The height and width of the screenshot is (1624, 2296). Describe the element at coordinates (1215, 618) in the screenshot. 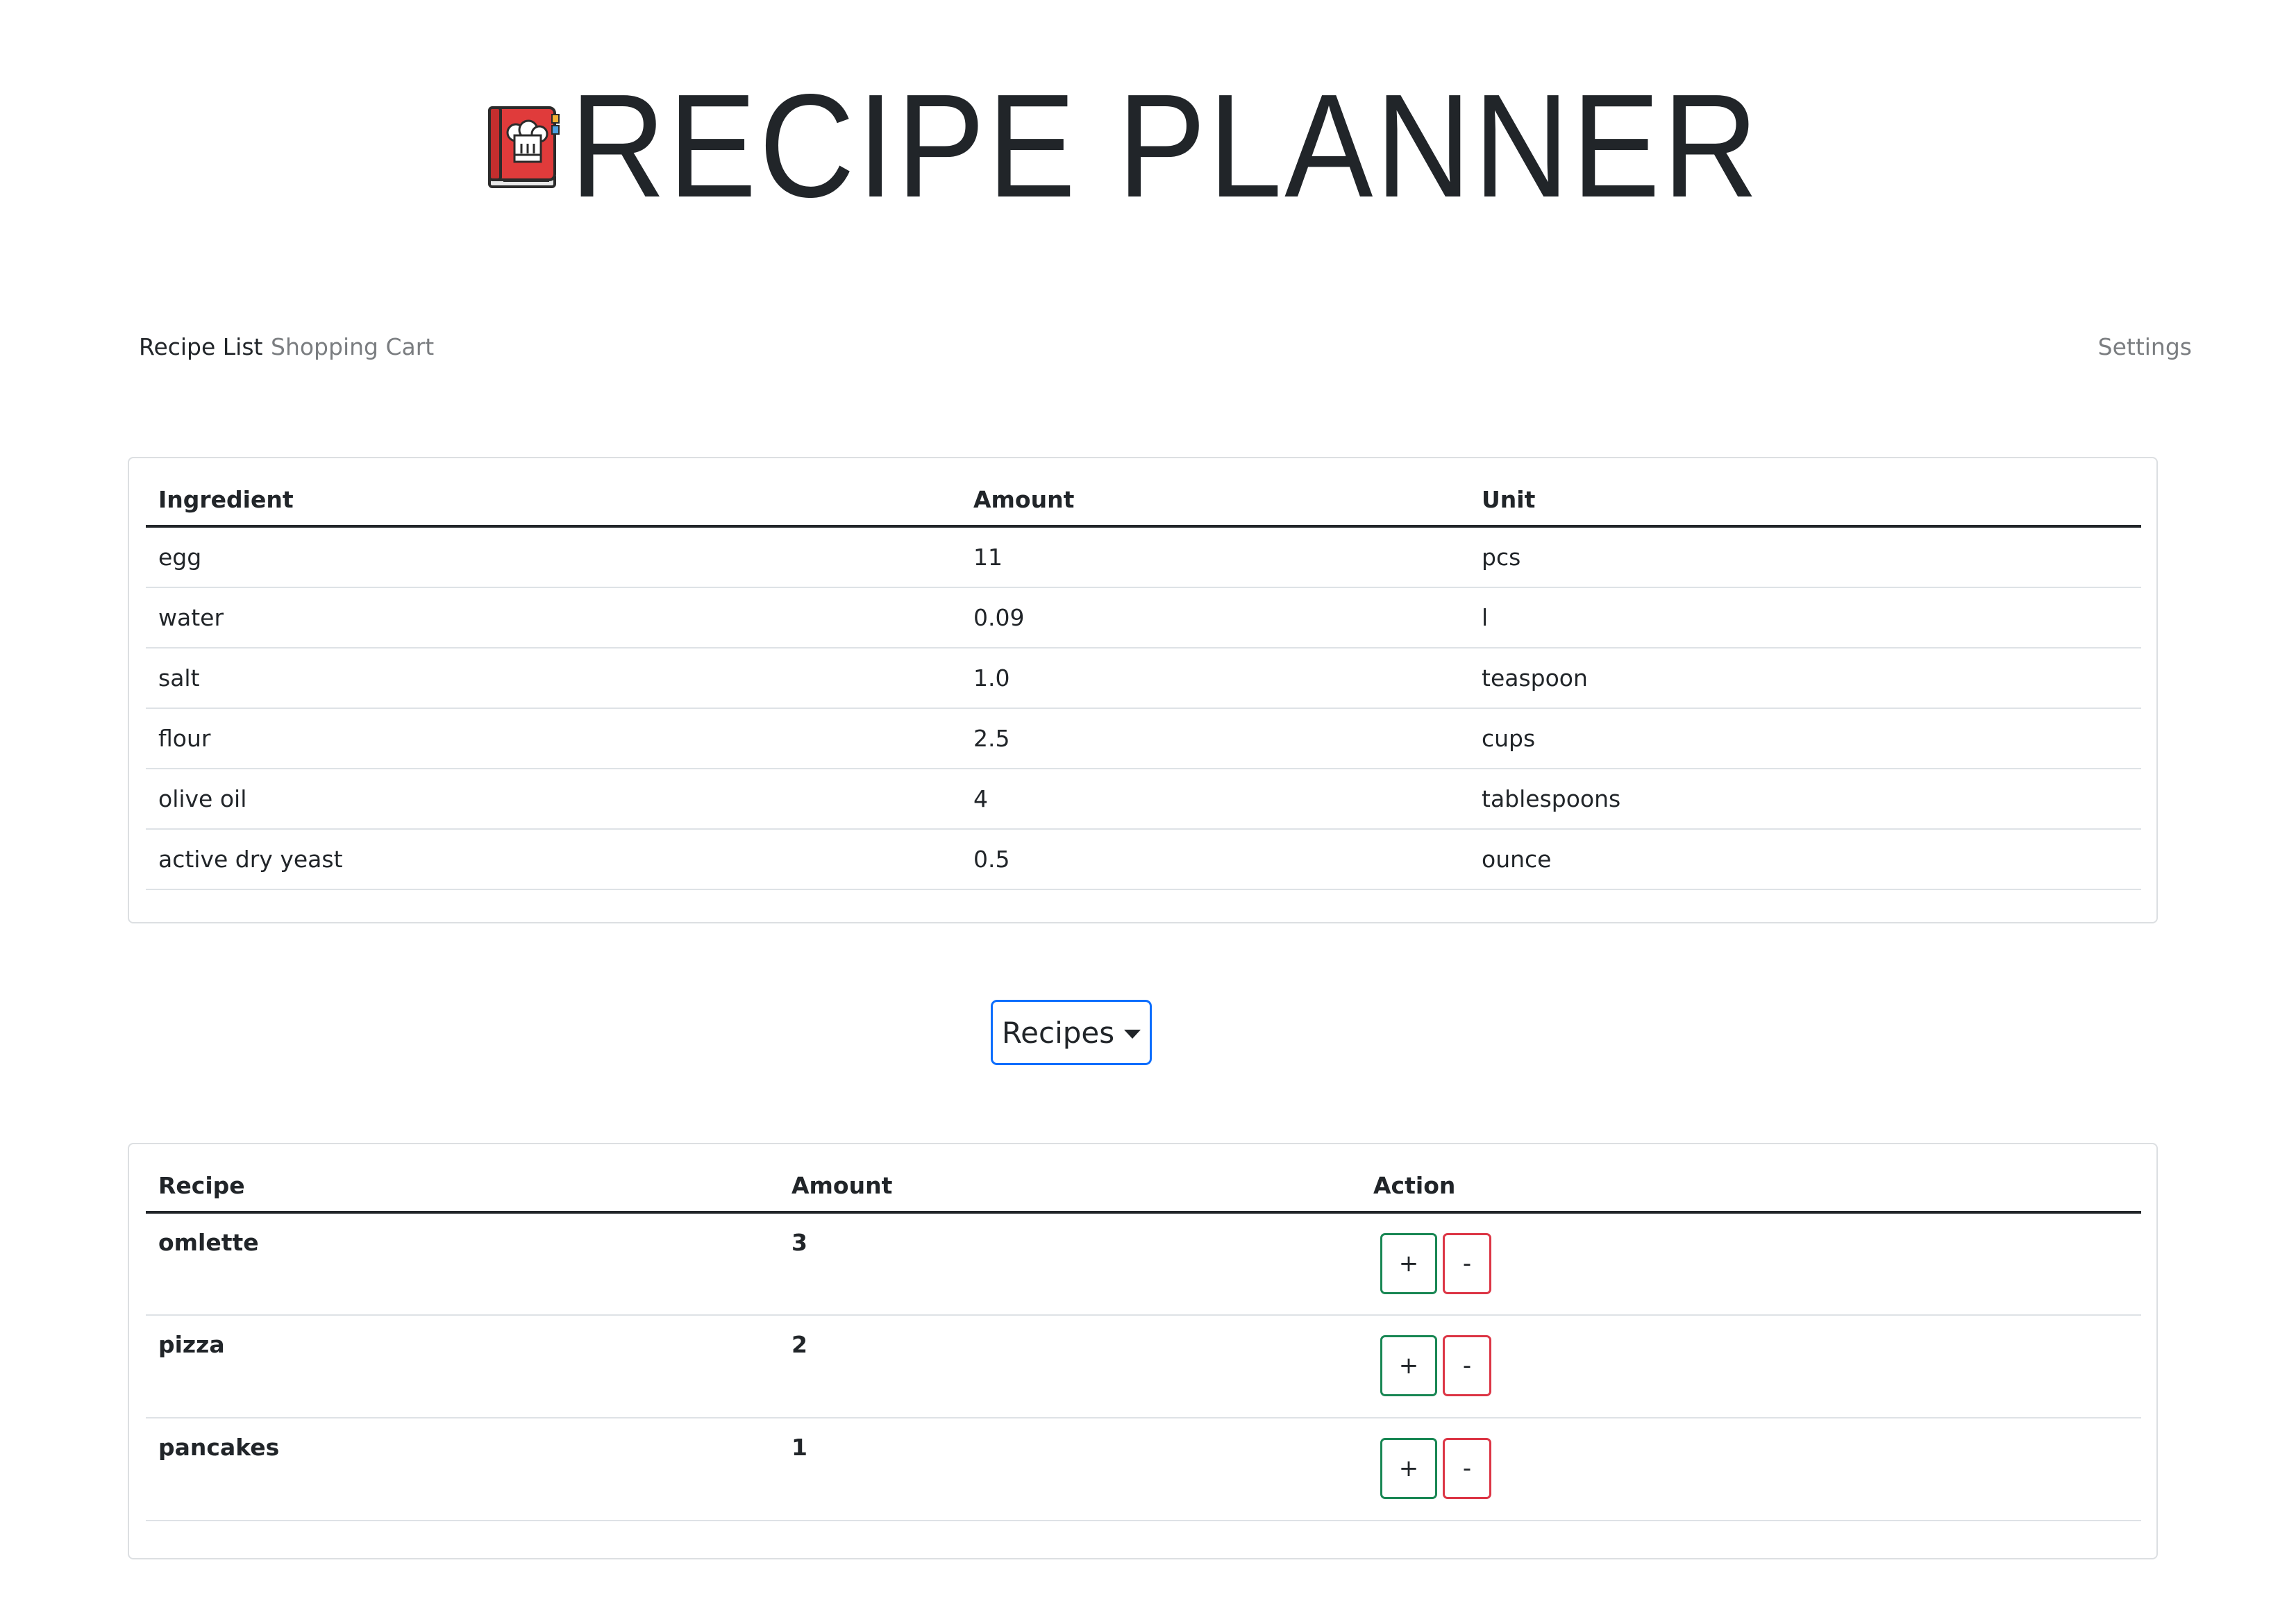

I see `ingredient-amount: 0.09` at that location.